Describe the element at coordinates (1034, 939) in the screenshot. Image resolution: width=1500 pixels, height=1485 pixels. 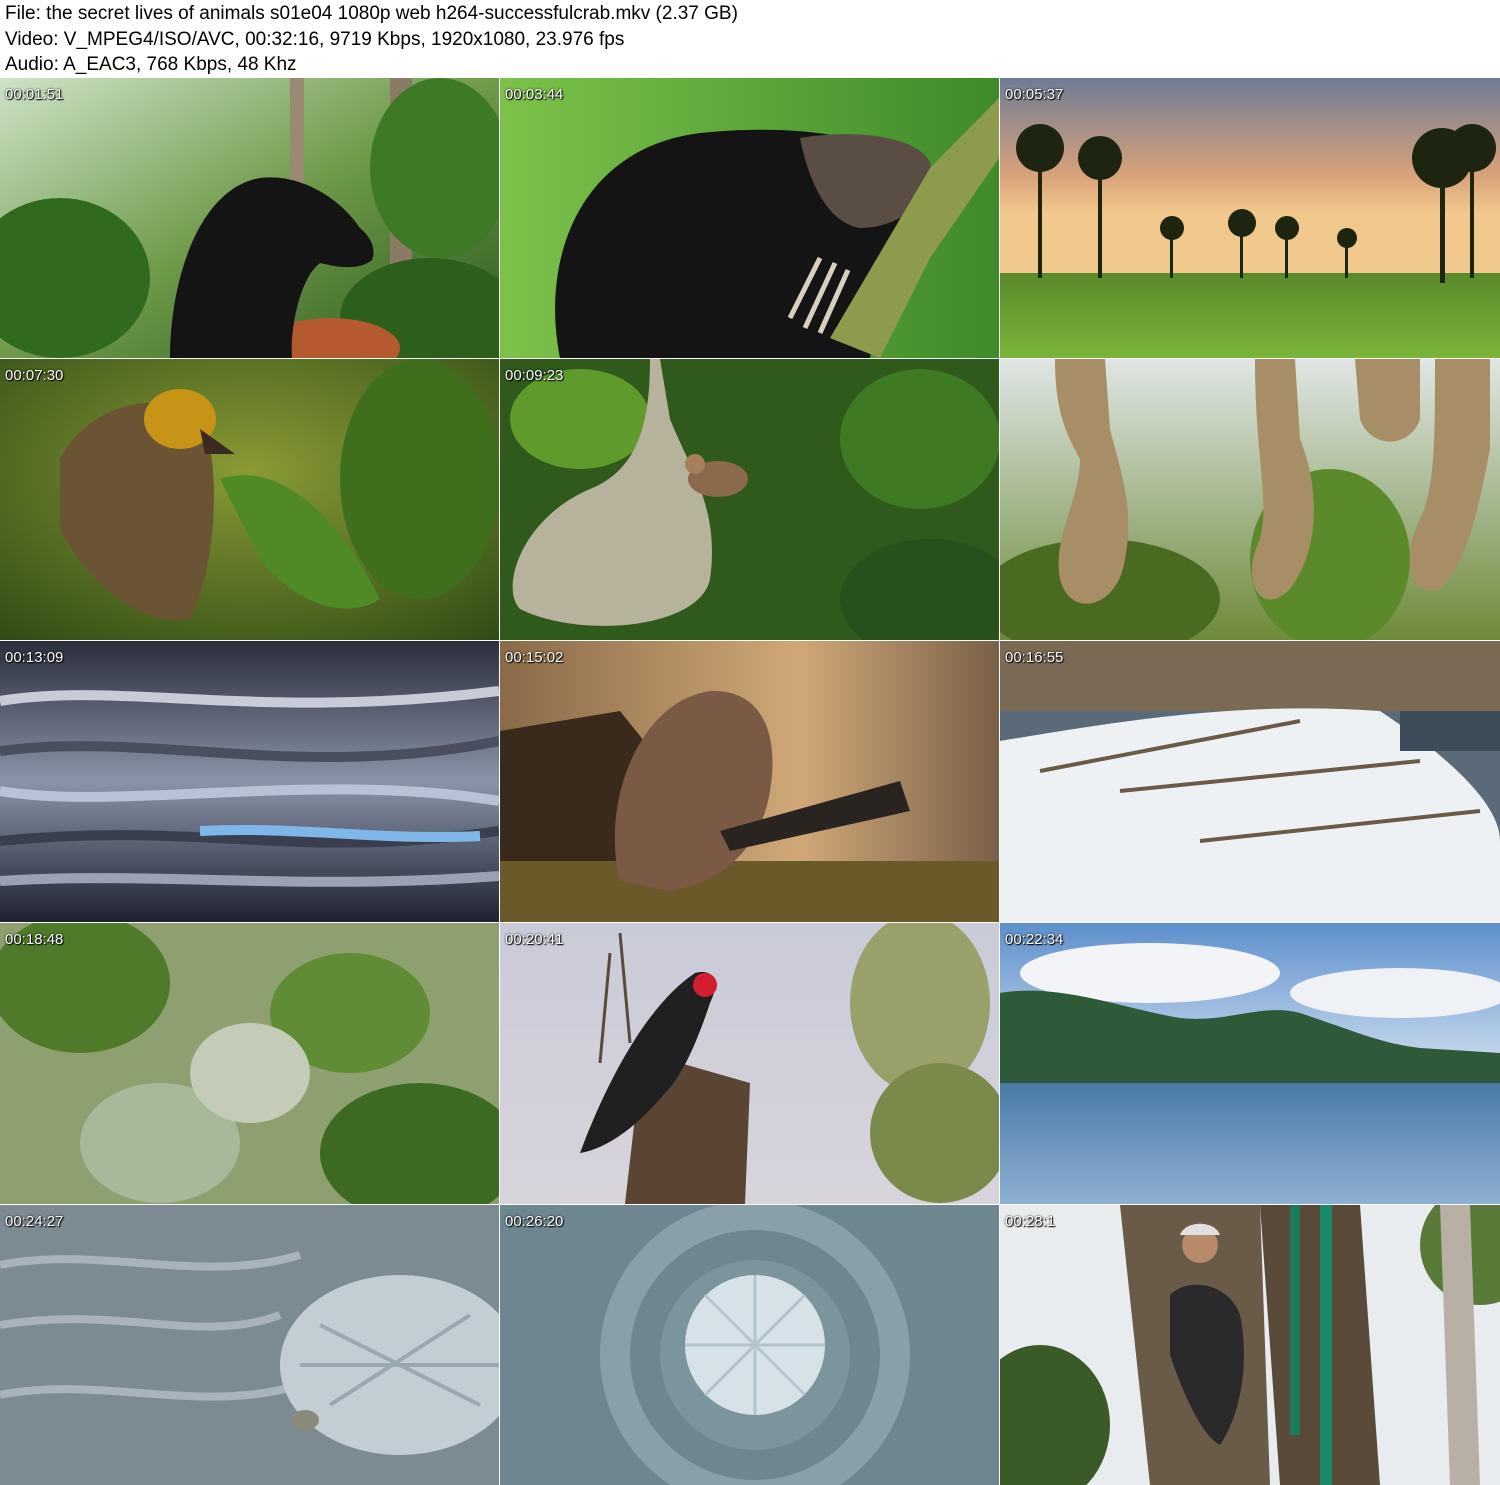
I see `timestamp: 00:22:34` at that location.